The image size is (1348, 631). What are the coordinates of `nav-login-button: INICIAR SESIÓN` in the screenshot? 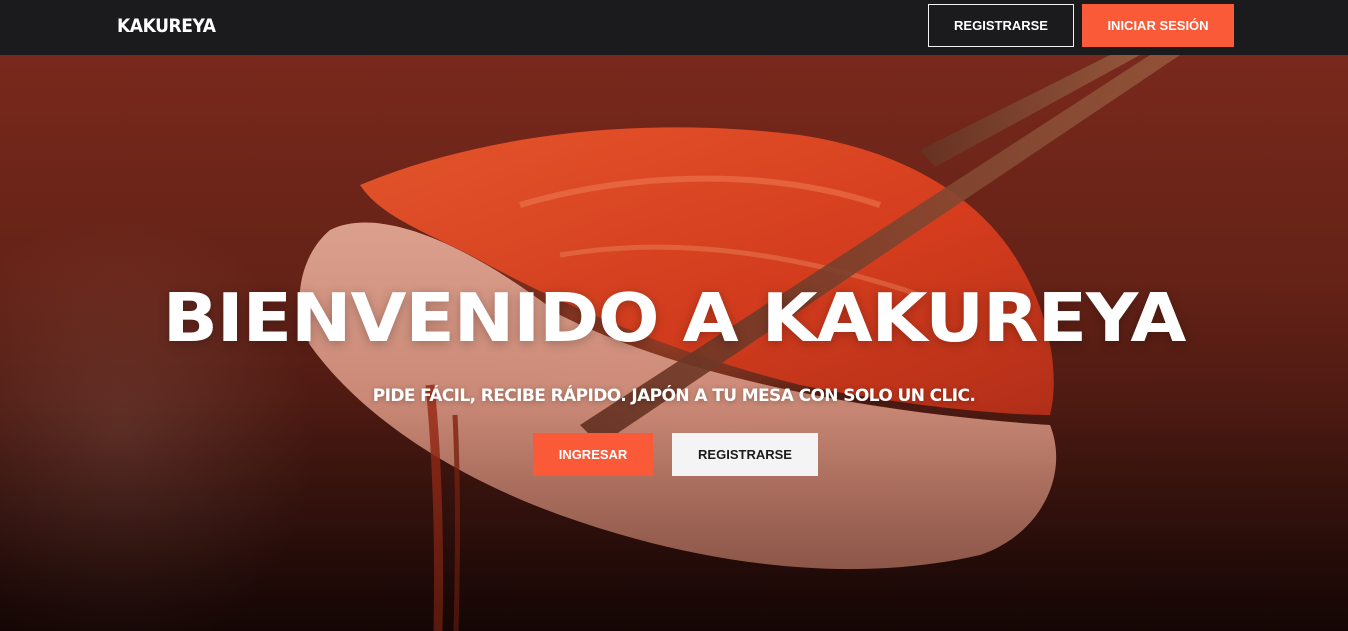 It's located at (1158, 25).